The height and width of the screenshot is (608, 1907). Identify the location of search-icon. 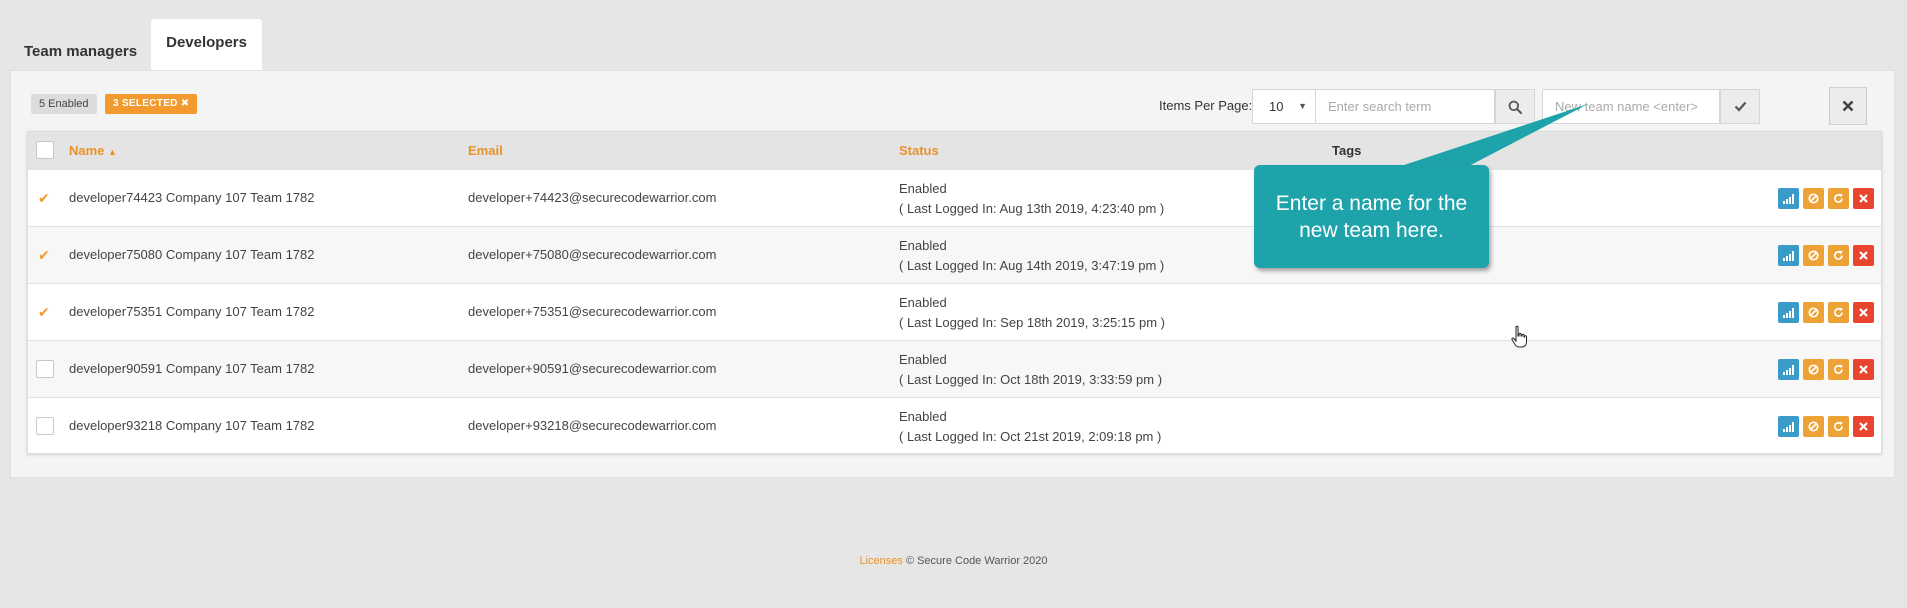
(1515, 107).